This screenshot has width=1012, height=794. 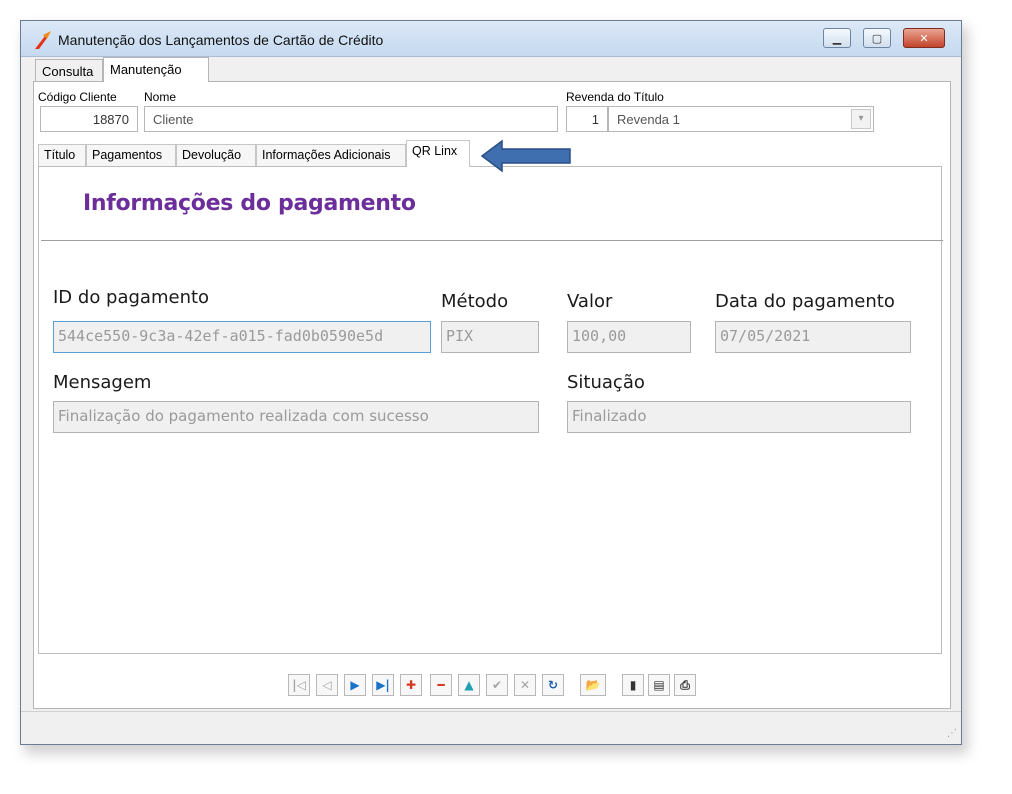 What do you see at coordinates (89, 119) in the screenshot?
I see `codigo-cliente-field: 18870` at bounding box center [89, 119].